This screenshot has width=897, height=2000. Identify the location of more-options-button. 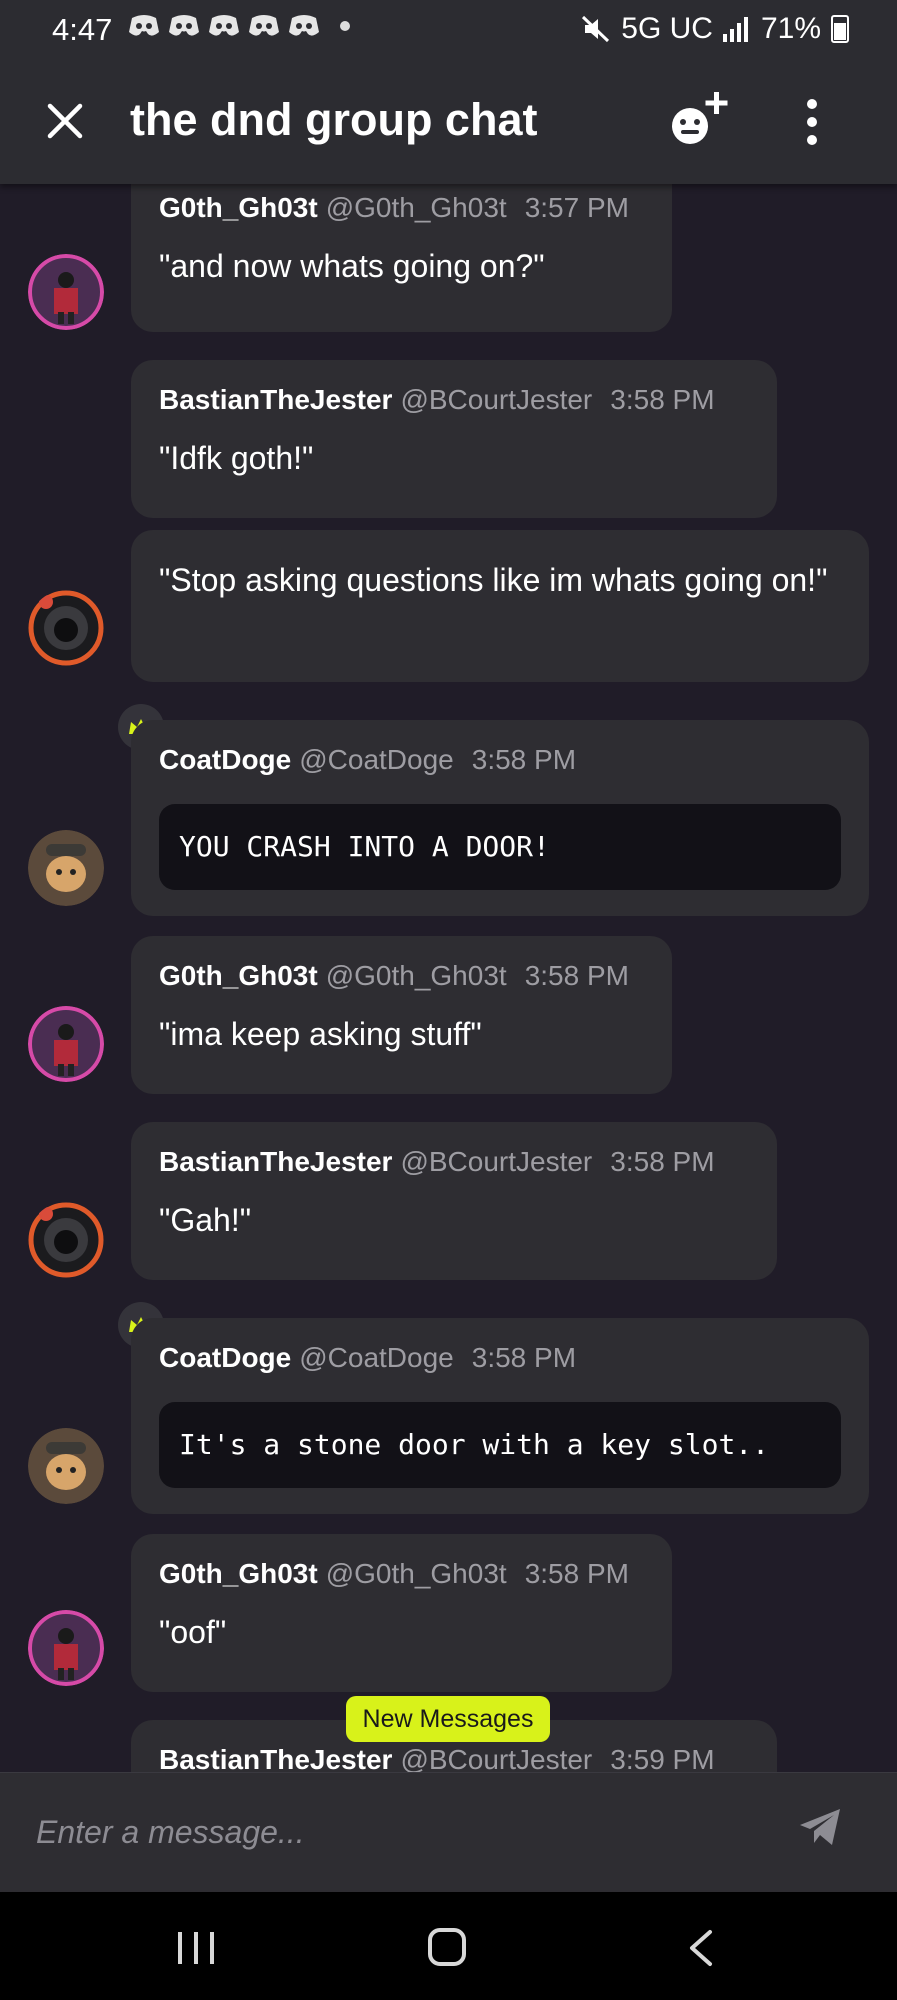
(812, 122).